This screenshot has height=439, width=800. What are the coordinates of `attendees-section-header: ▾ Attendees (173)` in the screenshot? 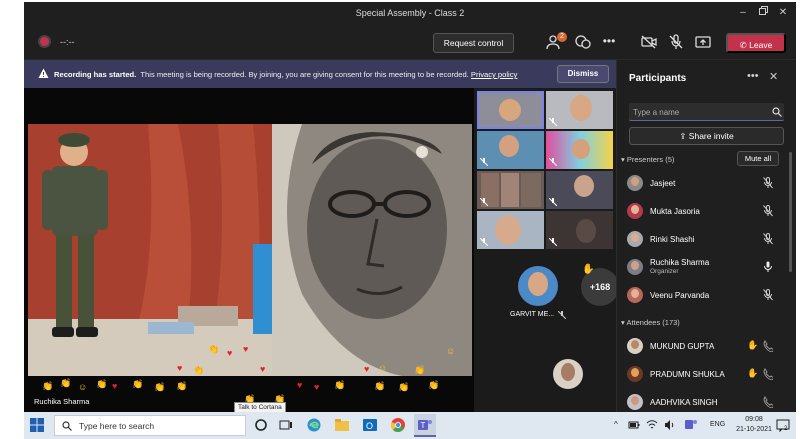 It's located at (650, 322).